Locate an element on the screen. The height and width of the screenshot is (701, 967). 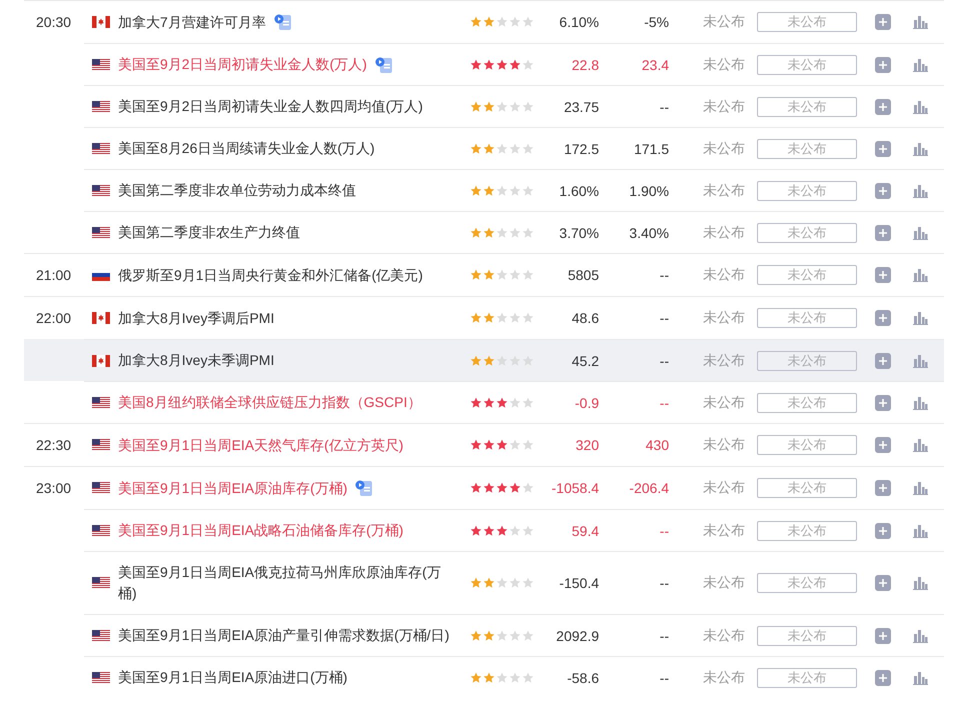
event-title: 美国至9月1日当周EIA原油产量引伸需求数据(万桶/日) is located at coordinates (284, 635).